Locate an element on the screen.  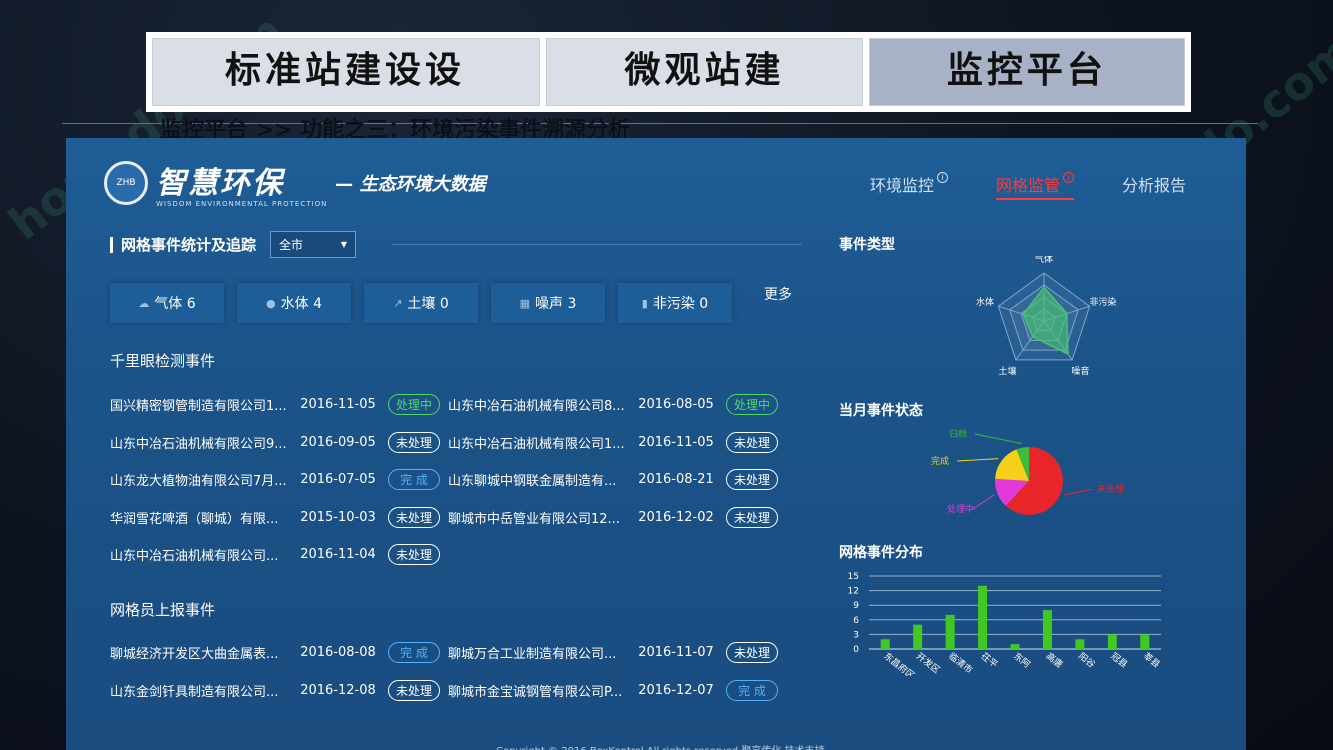
event-item: 山东中冶石油机械有限公司8... 2016-08-05 处理中 is located at coordinates (617, 405).